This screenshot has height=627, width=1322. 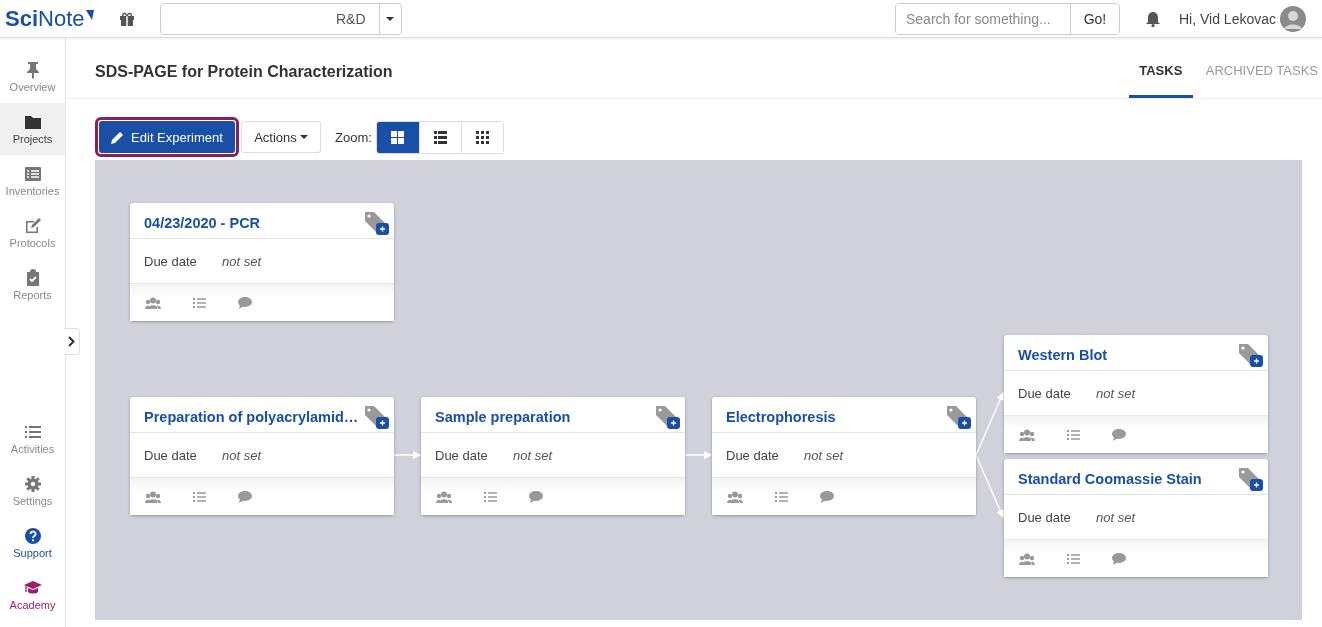 I want to click on gift-icon, so click(x=126, y=18).